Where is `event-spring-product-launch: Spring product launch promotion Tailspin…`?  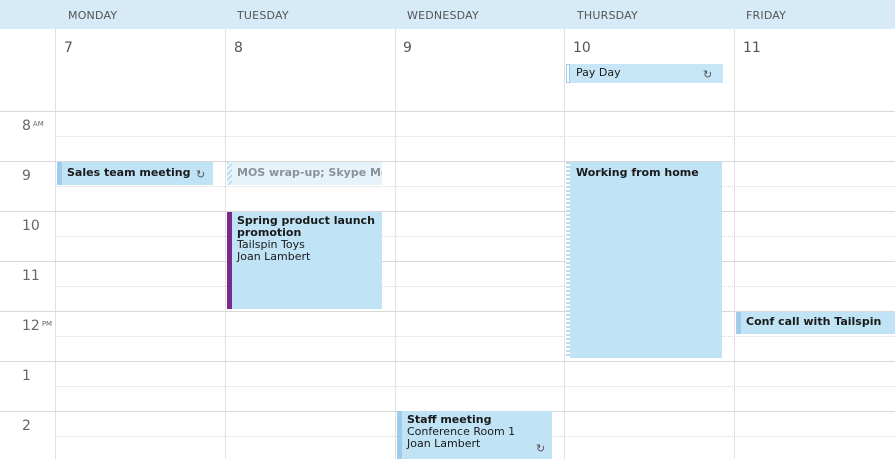
event-spring-product-launch: Spring product launch promotion Tailspin… is located at coordinates (304, 260).